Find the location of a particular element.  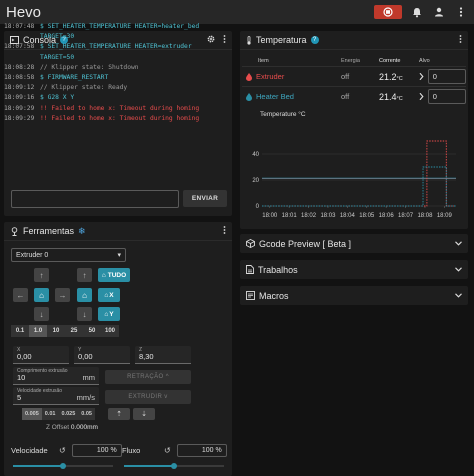

home-y-button: ⌂ Y is located at coordinates (109, 314).